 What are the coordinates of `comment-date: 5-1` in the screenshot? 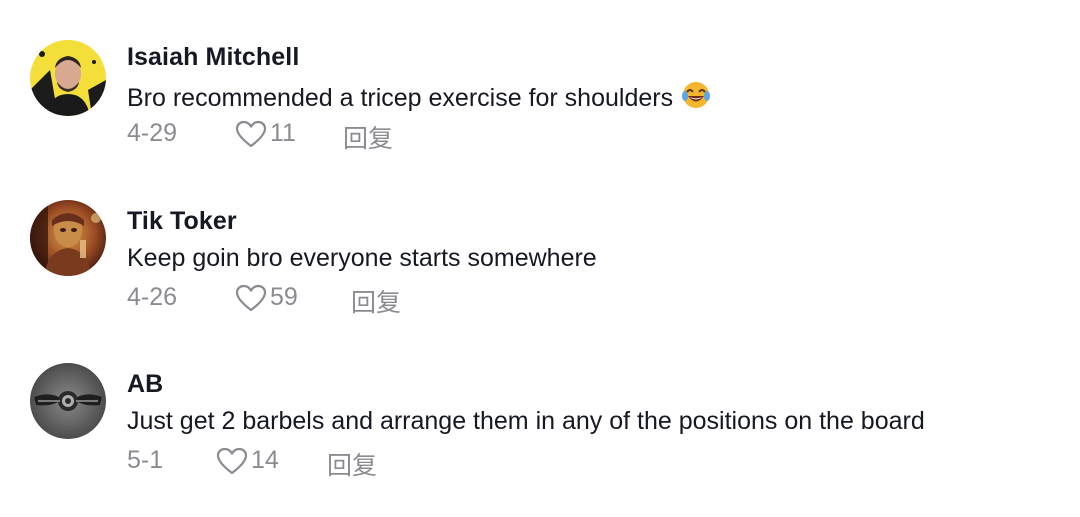 It's located at (145, 460).